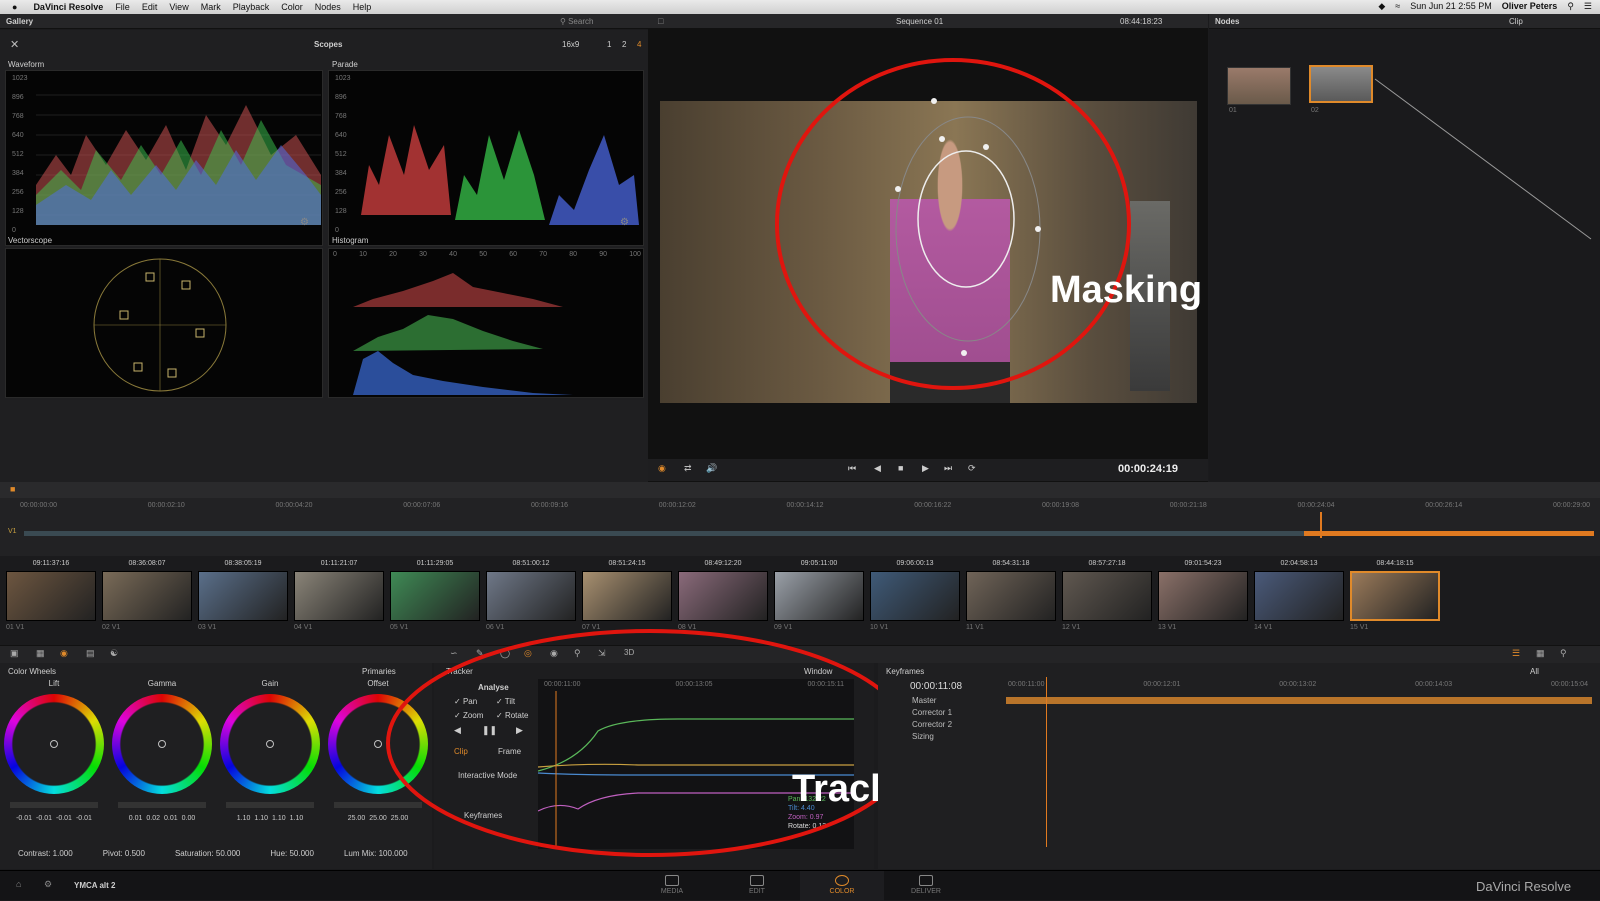  What do you see at coordinates (757, 885) in the screenshot?
I see `tab-edit: EDIT` at bounding box center [757, 885].